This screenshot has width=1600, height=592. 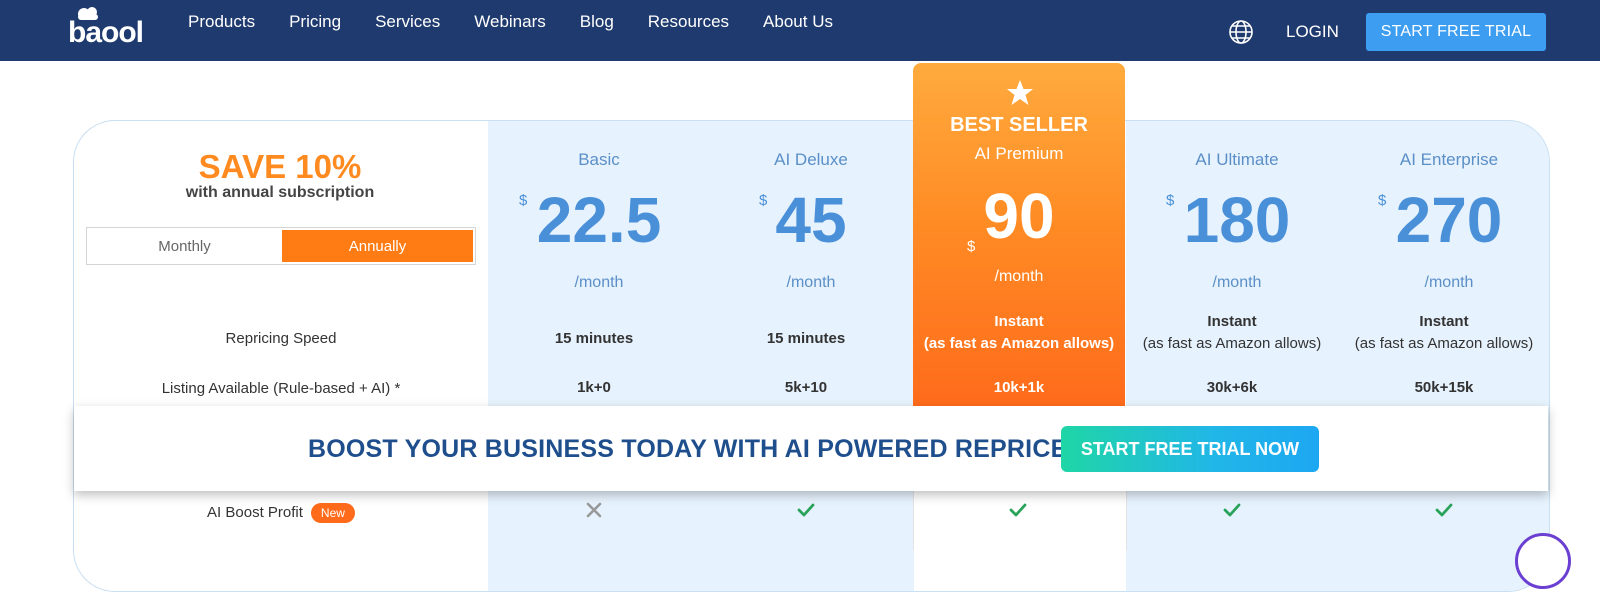 I want to click on plan-basic-period: /month, so click(x=599, y=282).